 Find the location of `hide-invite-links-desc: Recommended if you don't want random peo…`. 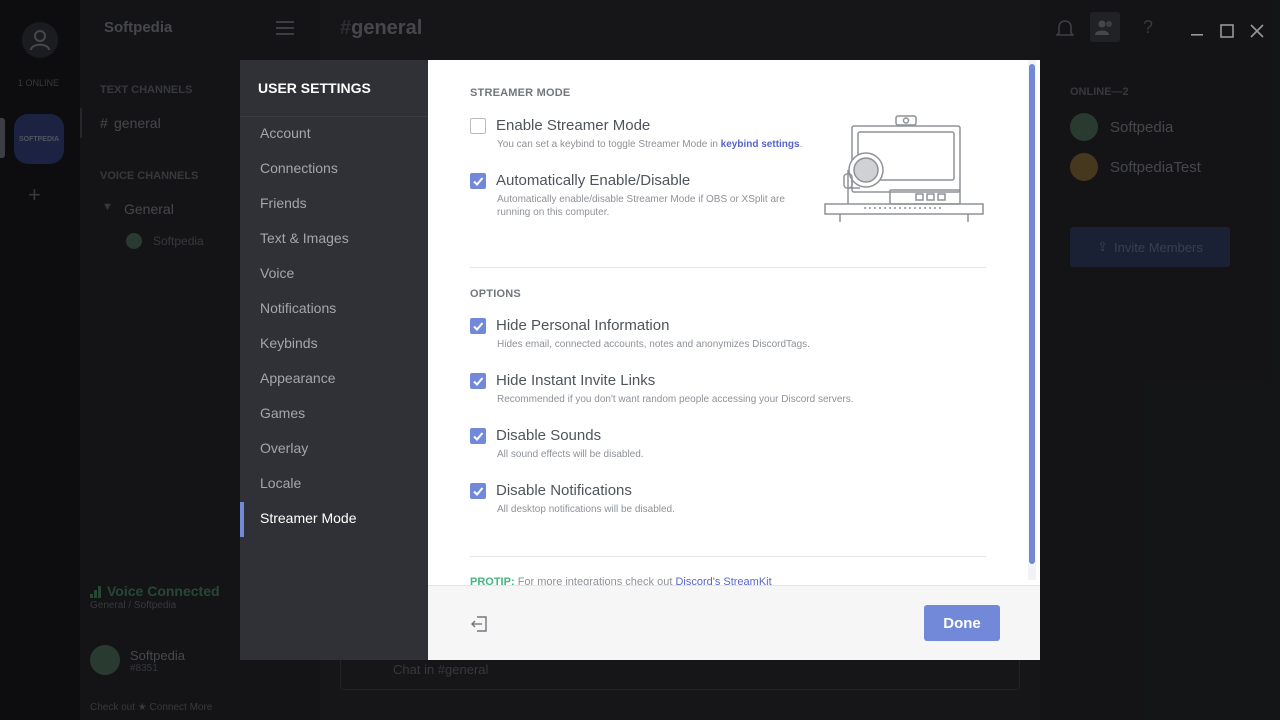

hide-invite-links-desc: Recommended if you don't want random peo… is located at coordinates (675, 399).